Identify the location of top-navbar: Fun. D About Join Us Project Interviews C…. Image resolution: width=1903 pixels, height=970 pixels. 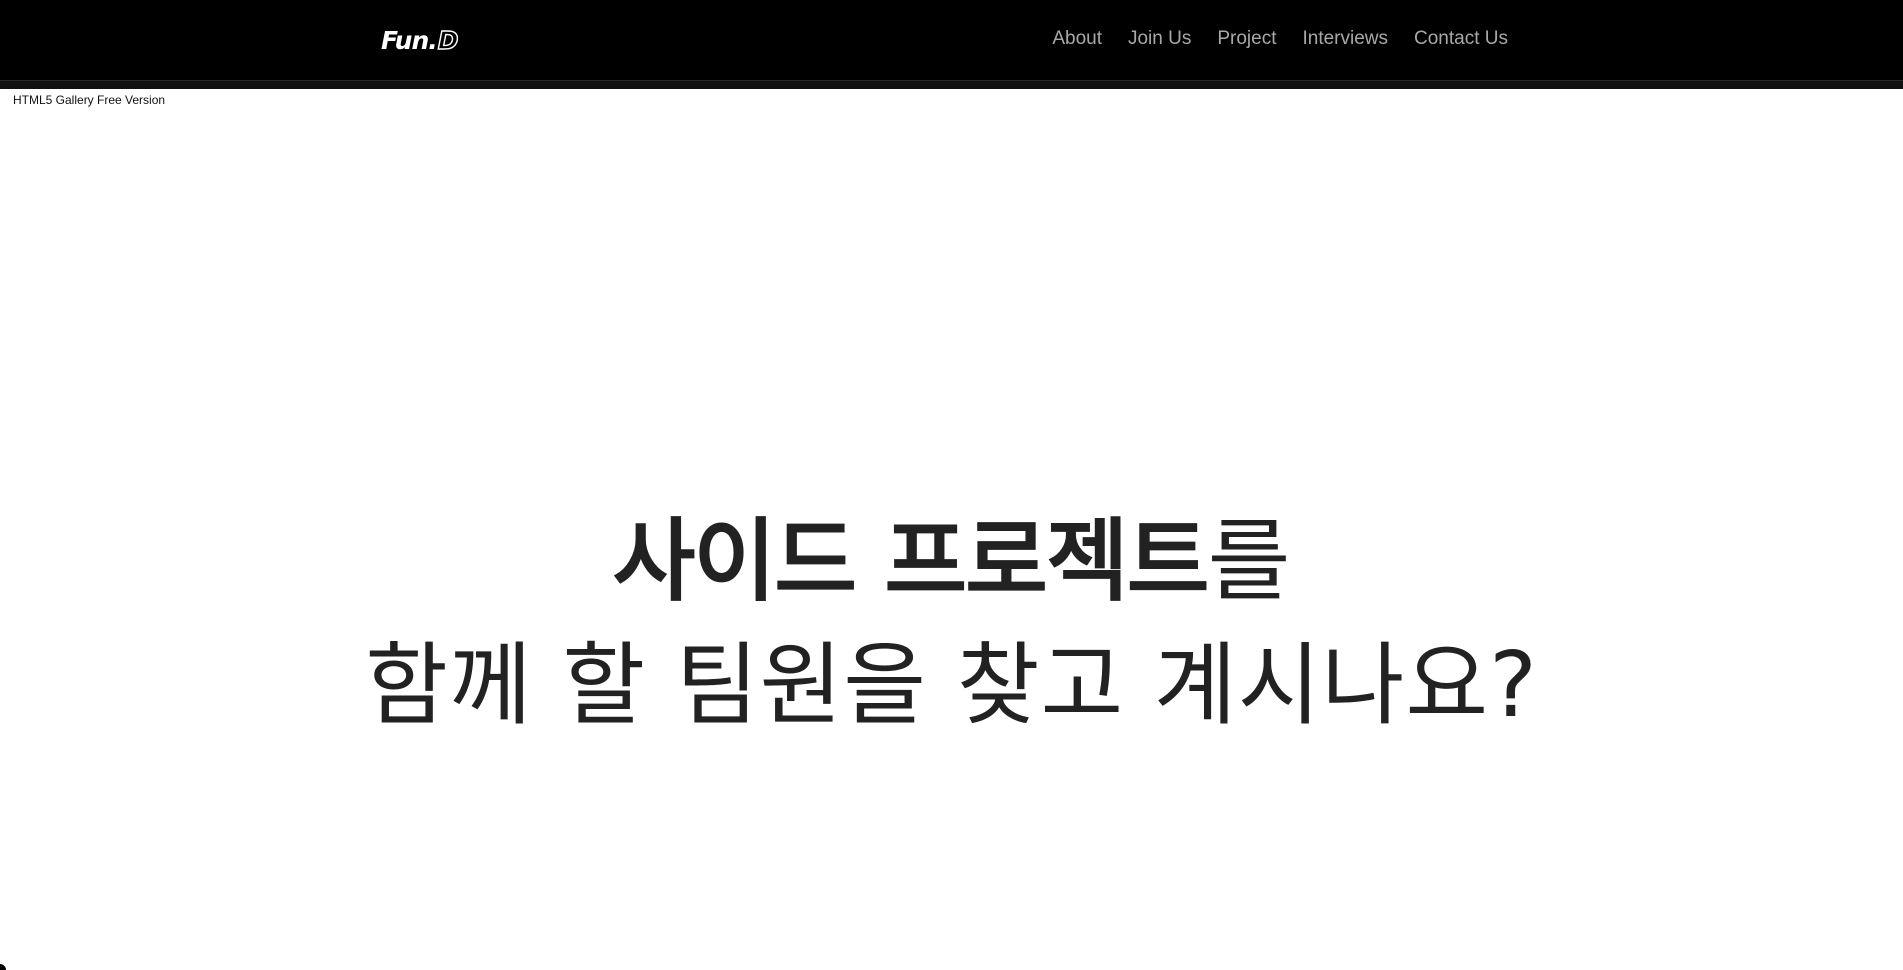
(951, 44).